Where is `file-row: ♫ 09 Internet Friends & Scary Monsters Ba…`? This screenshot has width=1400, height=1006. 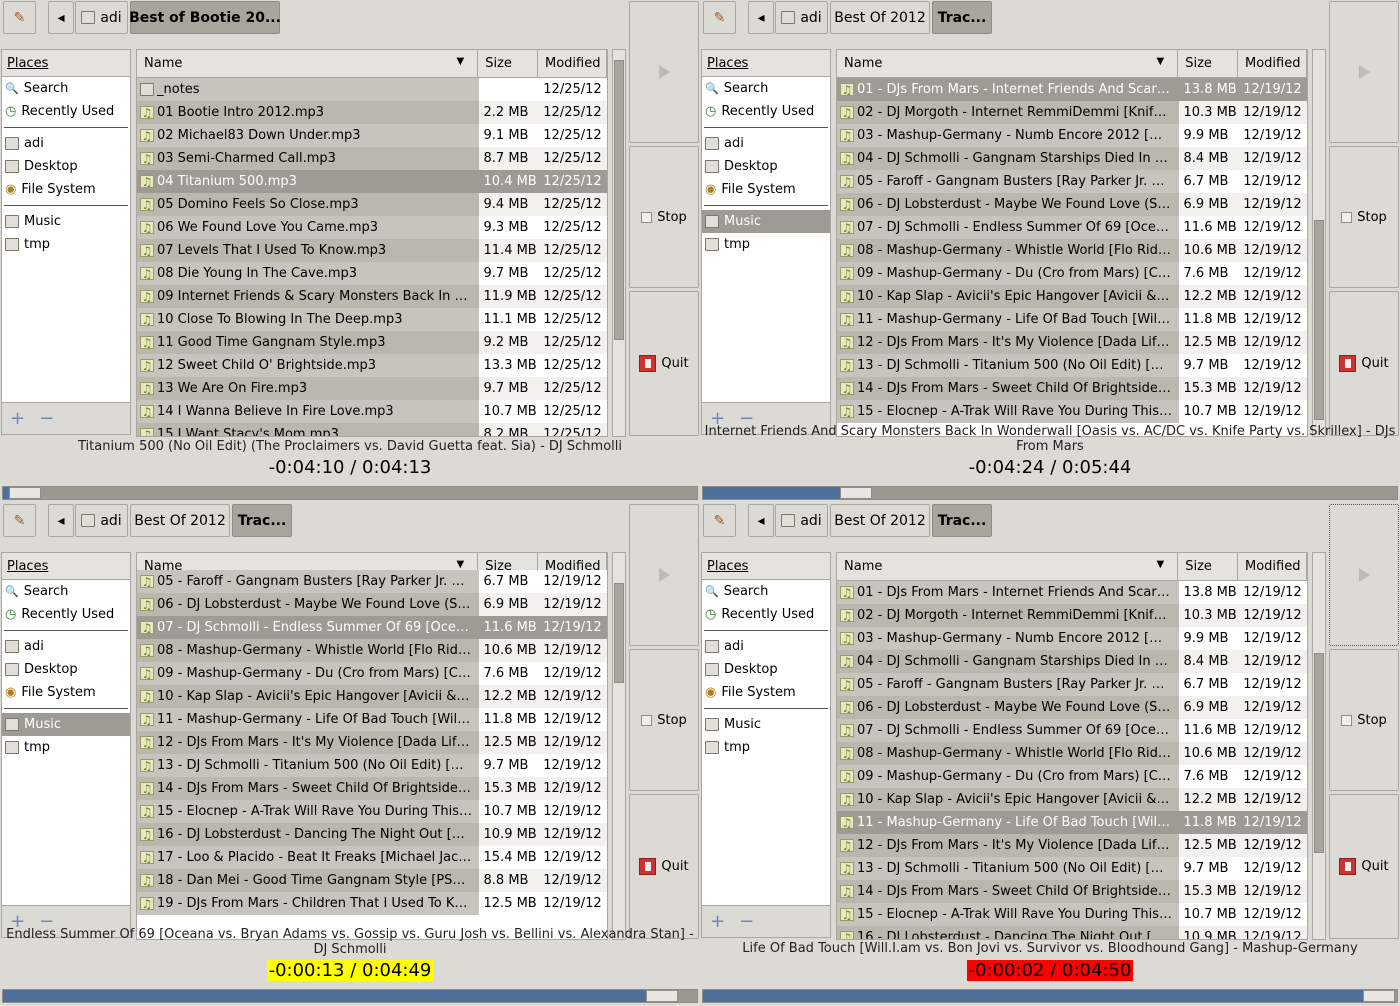 file-row: ♫ 09 Internet Friends & Scary Monsters Ba… is located at coordinates (372, 296).